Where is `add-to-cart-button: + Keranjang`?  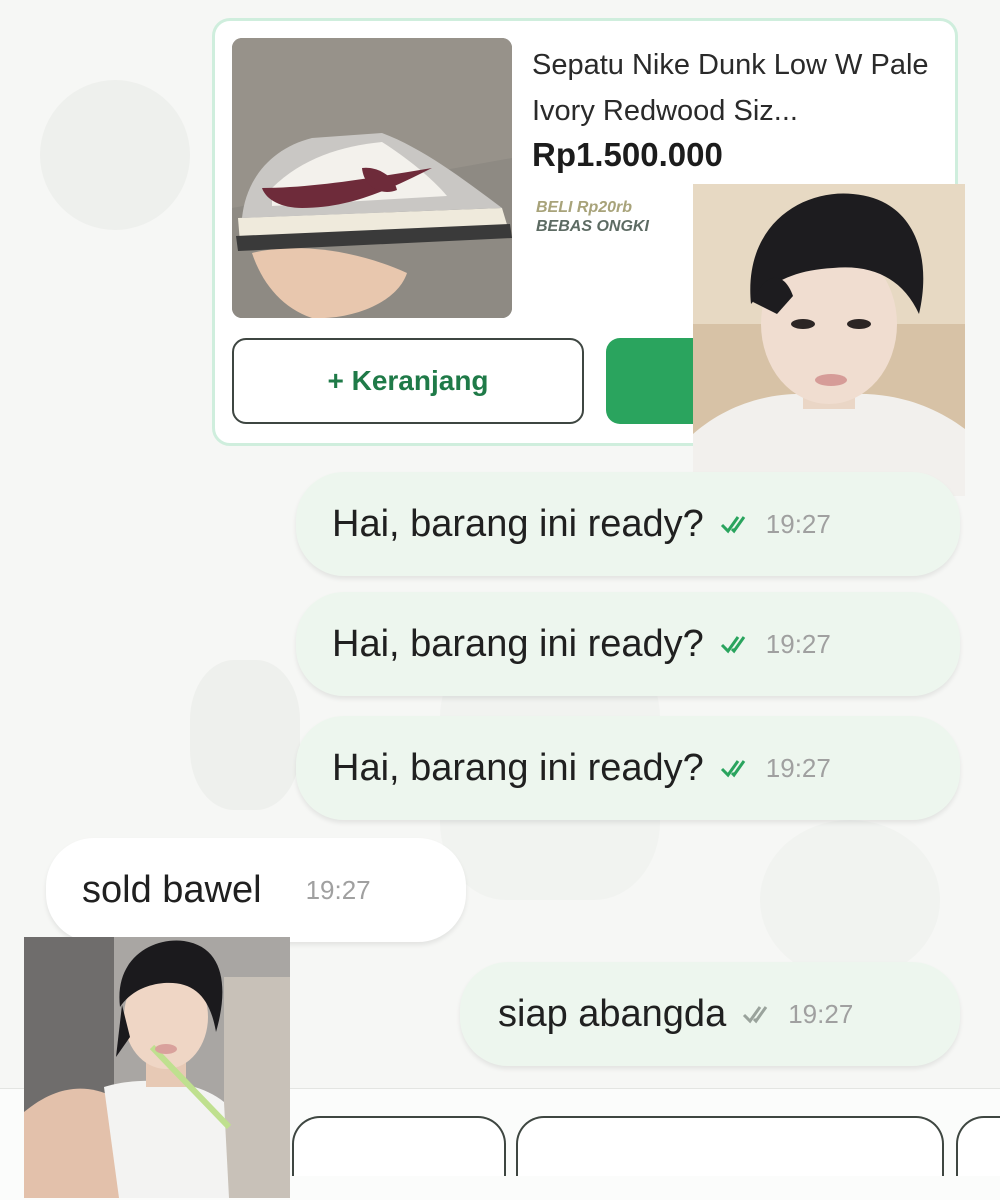
add-to-cart-button: + Keranjang is located at coordinates (408, 381).